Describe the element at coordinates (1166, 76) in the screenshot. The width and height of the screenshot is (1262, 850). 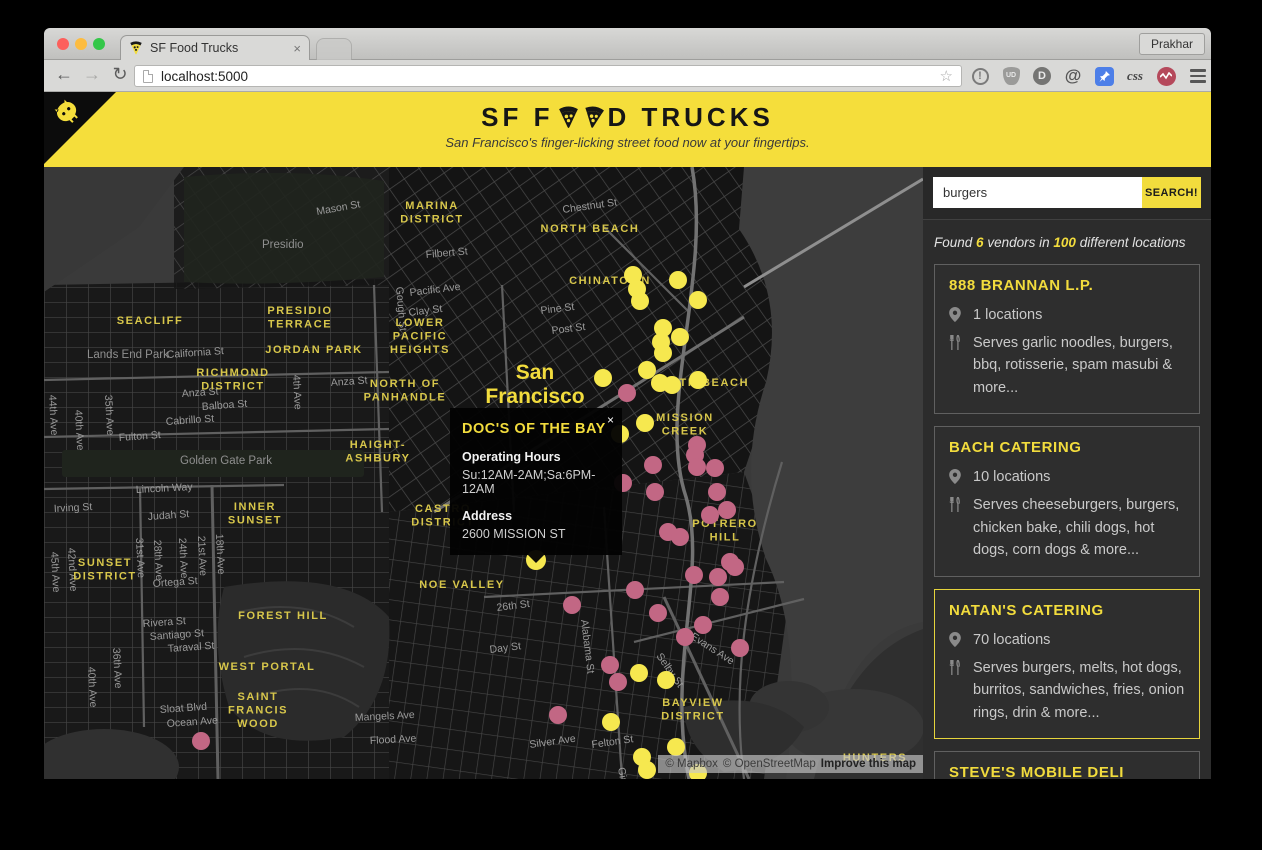
I see `pulse-extension-icon` at that location.